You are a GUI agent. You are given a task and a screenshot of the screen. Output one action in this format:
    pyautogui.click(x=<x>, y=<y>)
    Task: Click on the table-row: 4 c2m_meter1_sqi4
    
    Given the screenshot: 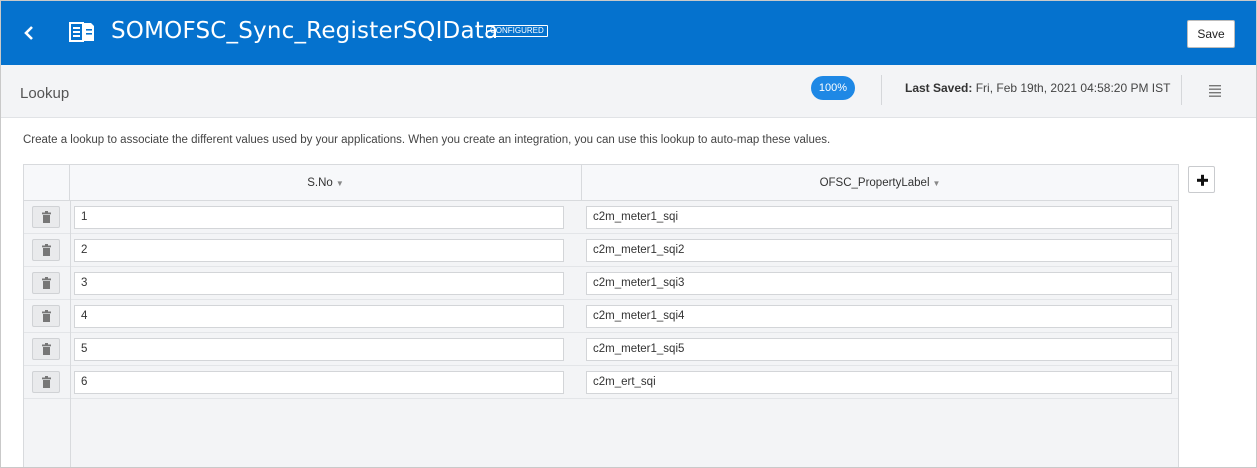 What is the action you would take?
    pyautogui.click(x=601, y=316)
    